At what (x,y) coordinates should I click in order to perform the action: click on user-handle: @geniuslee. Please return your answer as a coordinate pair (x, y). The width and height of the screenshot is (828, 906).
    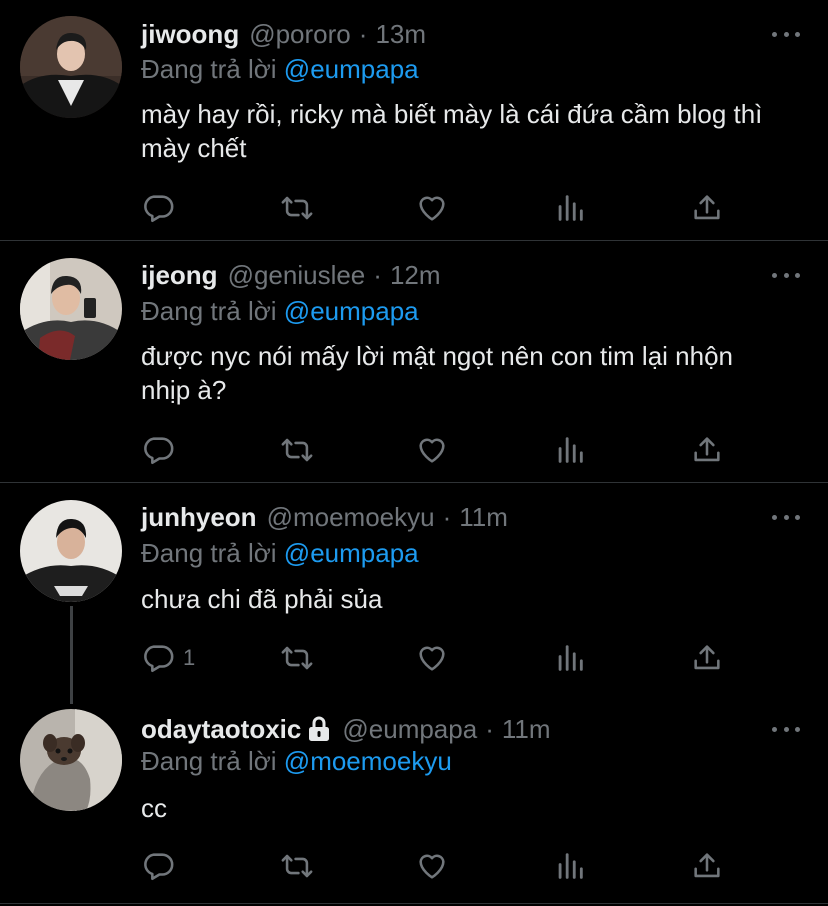
    Looking at the image, I should click on (297, 275).